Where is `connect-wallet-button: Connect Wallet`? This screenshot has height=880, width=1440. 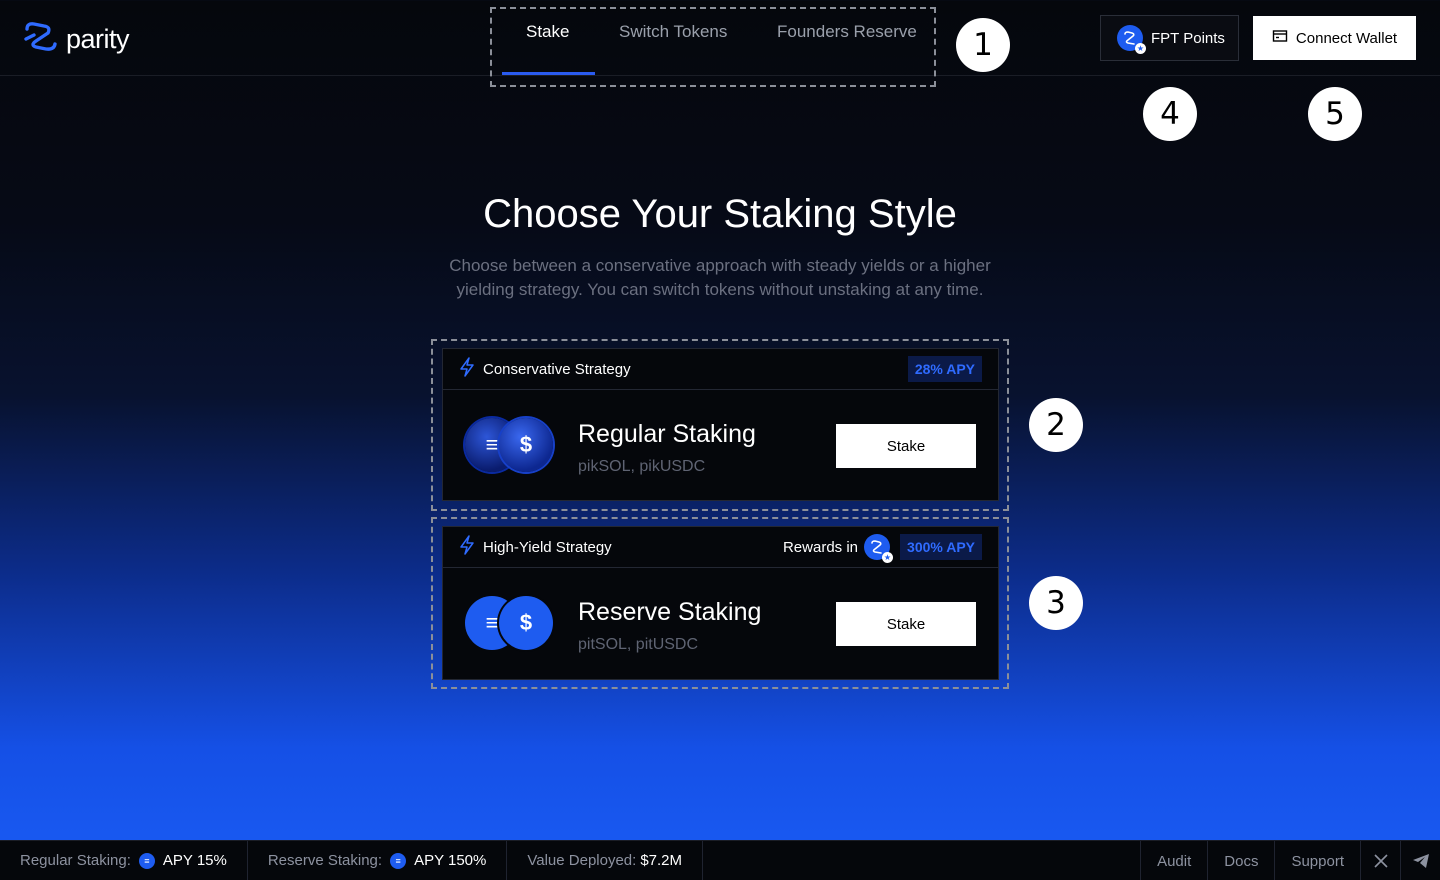 connect-wallet-button: Connect Wallet is located at coordinates (1334, 38).